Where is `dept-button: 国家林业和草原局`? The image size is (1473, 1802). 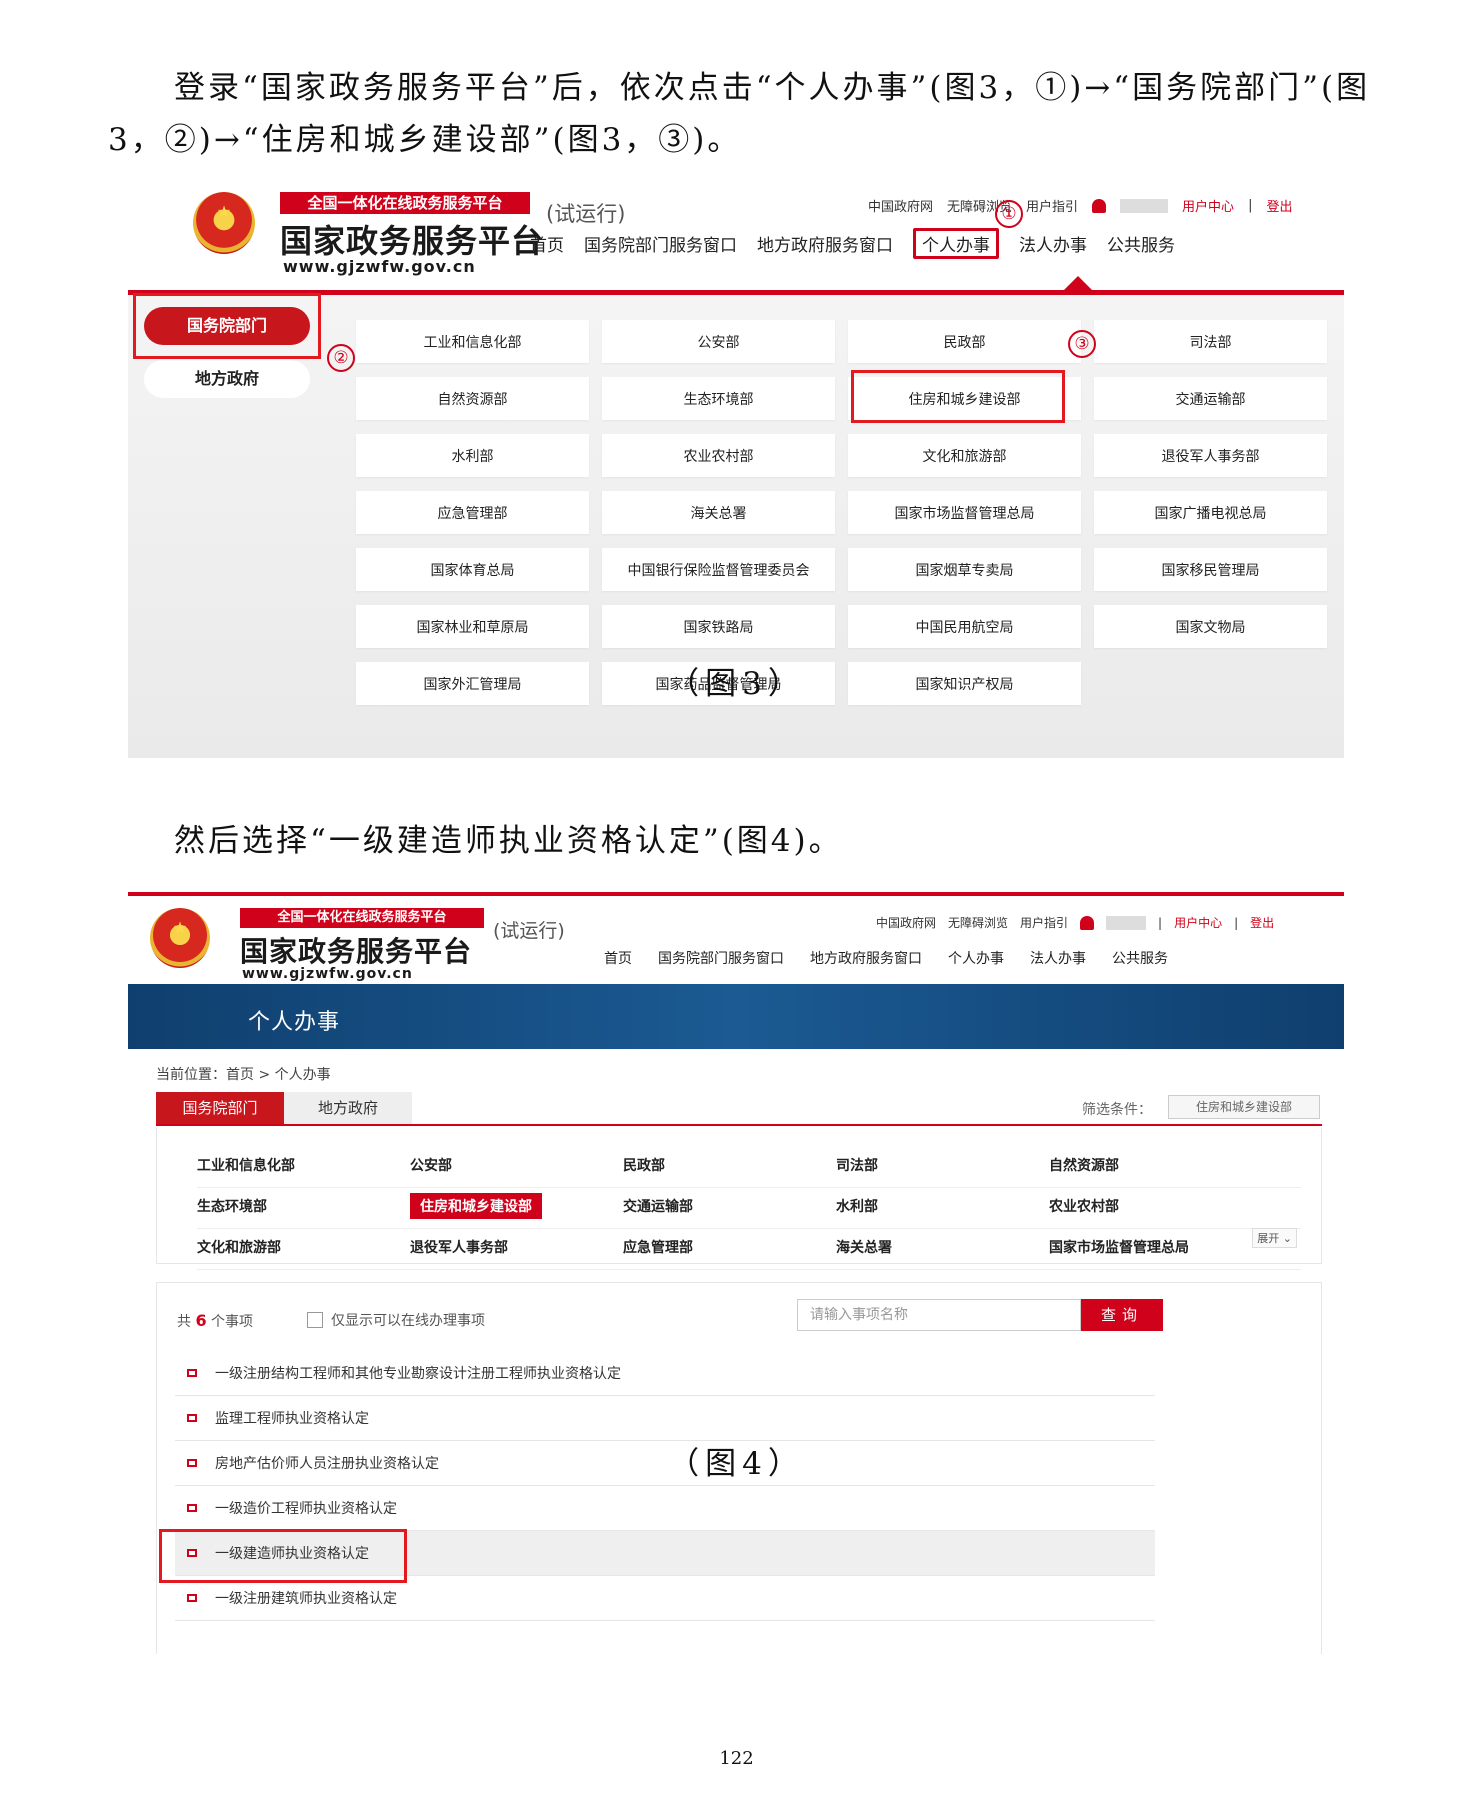 dept-button: 国家林业和草原局 is located at coordinates (472, 626).